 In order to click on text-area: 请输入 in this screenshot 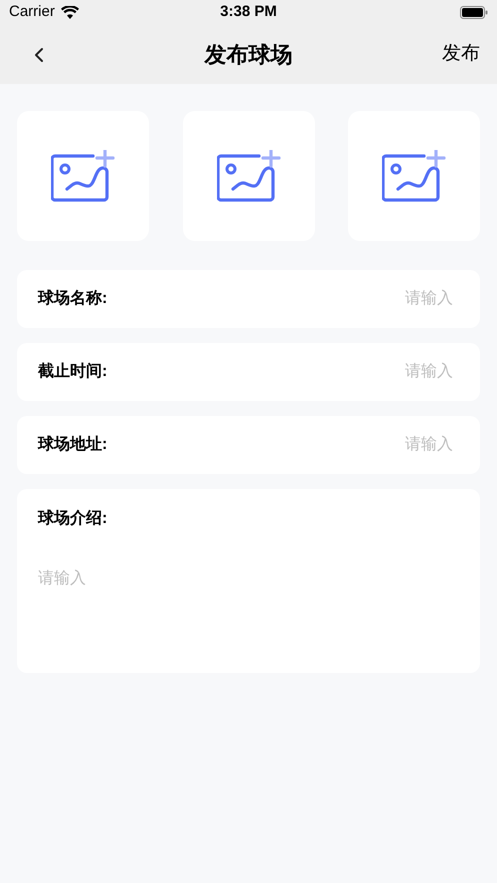, I will do `click(248, 612)`.